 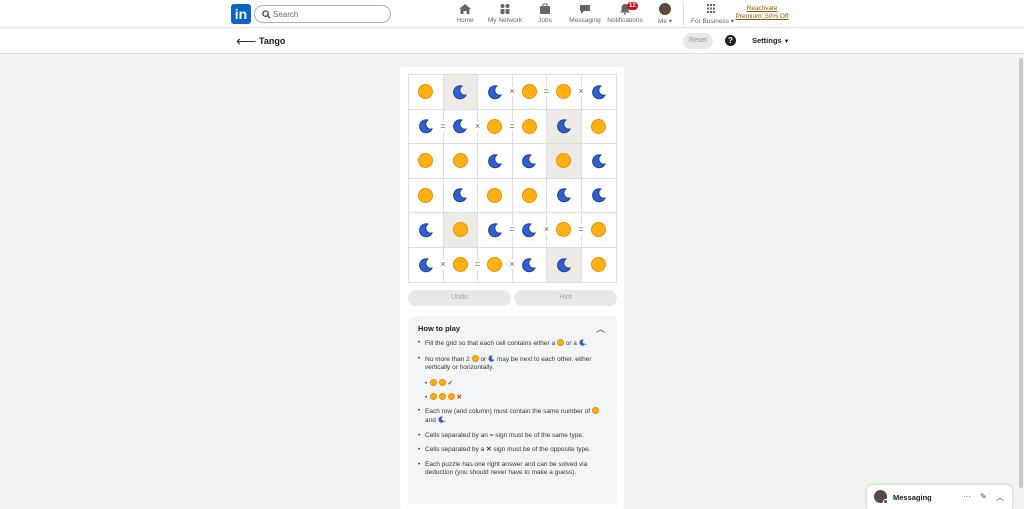 I want to click on nav-for-business: For Business ▾, so click(x=712, y=15).